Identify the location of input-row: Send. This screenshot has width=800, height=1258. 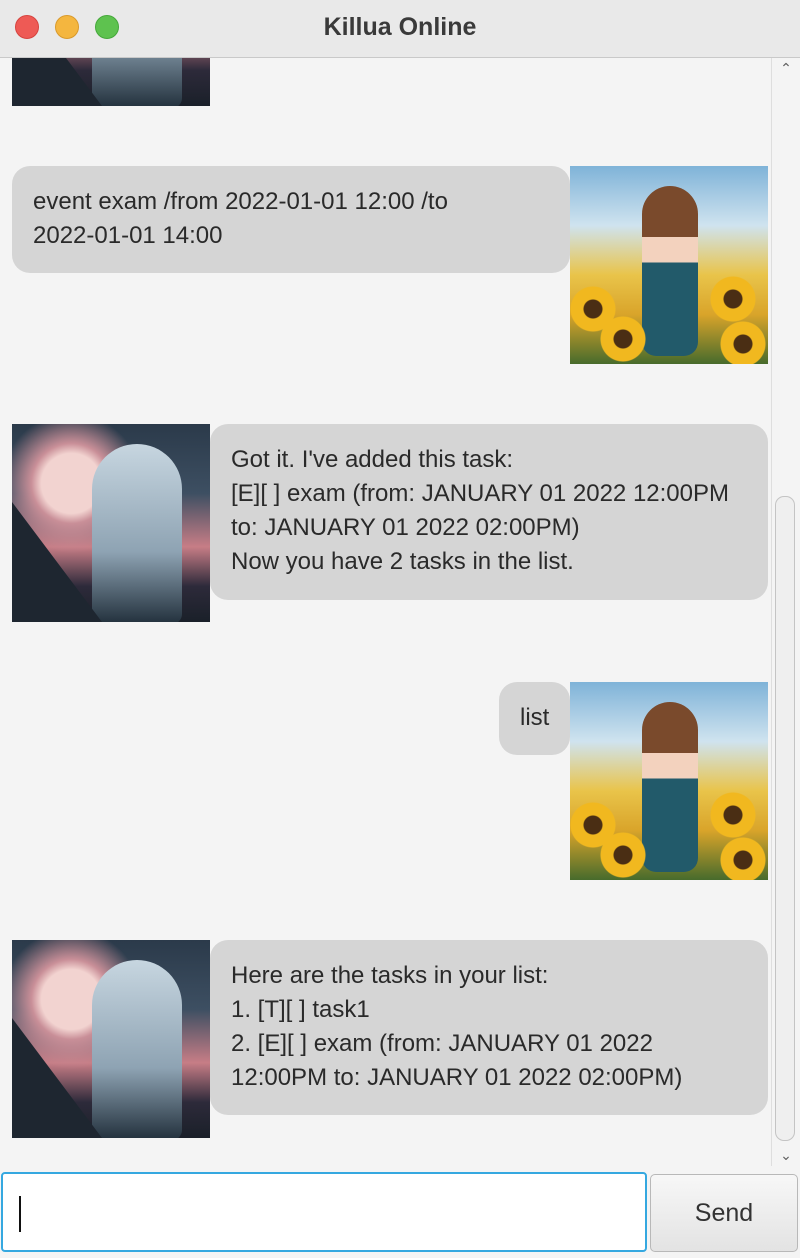
(400, 1212).